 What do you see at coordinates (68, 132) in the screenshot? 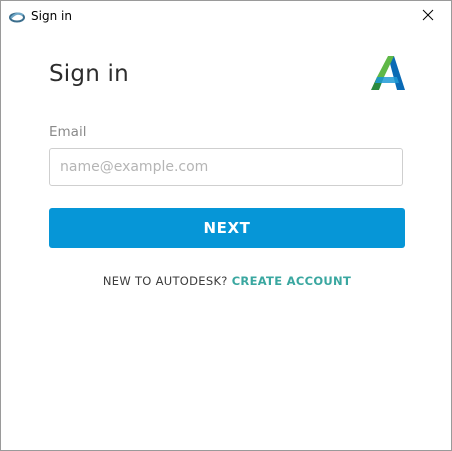
I see `email-label: Email` at bounding box center [68, 132].